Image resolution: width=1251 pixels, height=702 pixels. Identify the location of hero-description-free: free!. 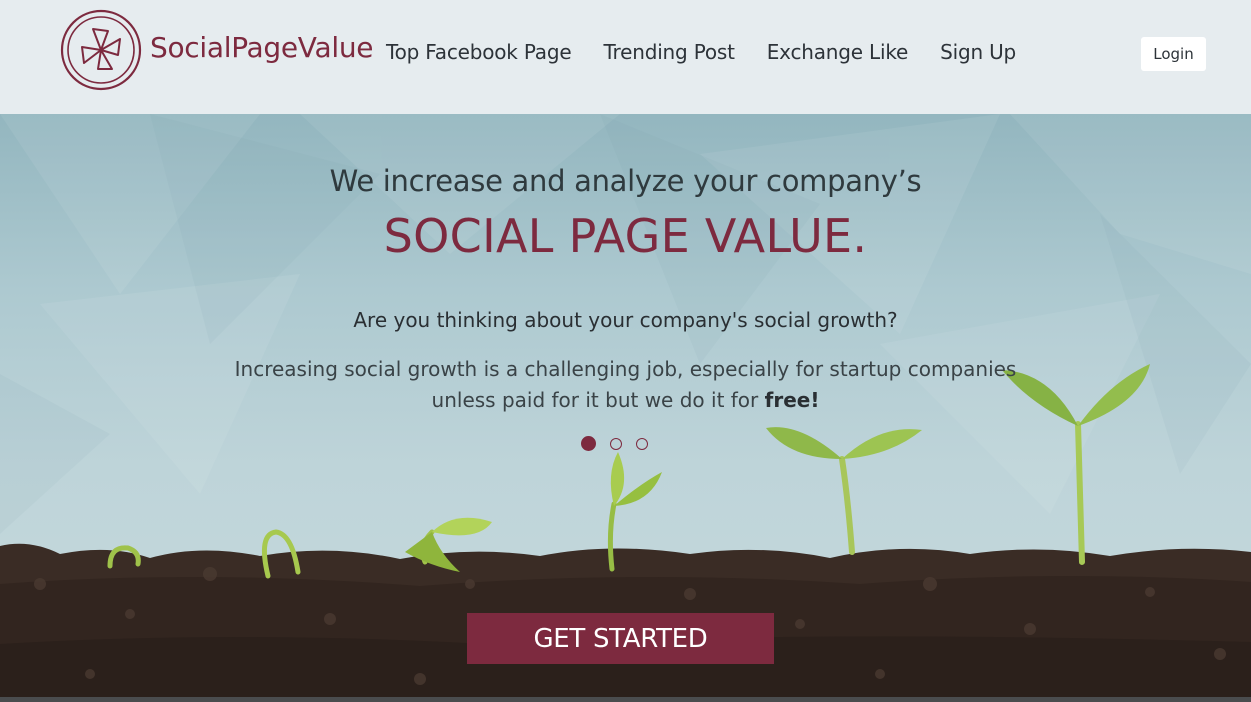
(792, 400).